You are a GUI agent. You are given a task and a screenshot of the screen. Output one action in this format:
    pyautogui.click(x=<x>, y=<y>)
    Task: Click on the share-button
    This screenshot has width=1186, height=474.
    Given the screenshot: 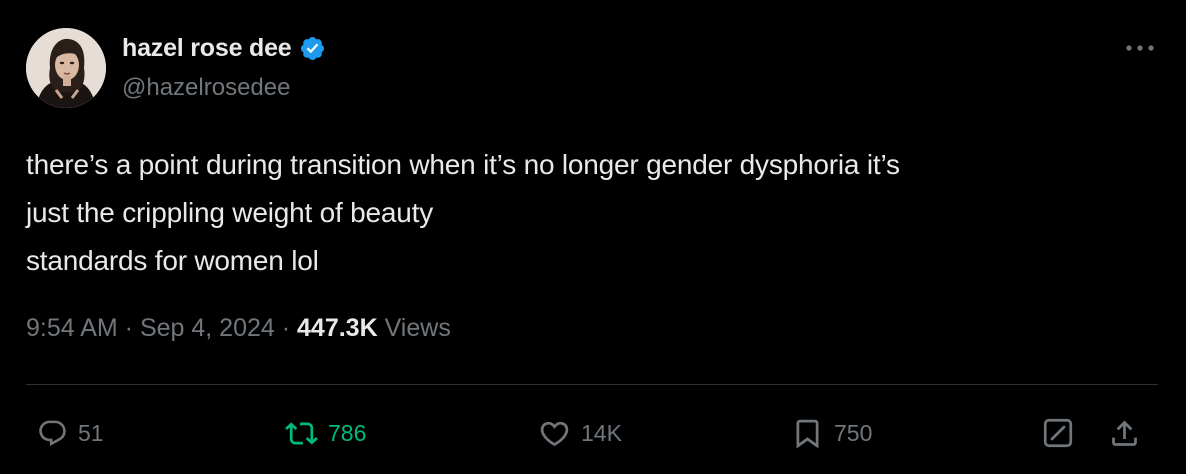 What is the action you would take?
    pyautogui.click(x=1124, y=433)
    